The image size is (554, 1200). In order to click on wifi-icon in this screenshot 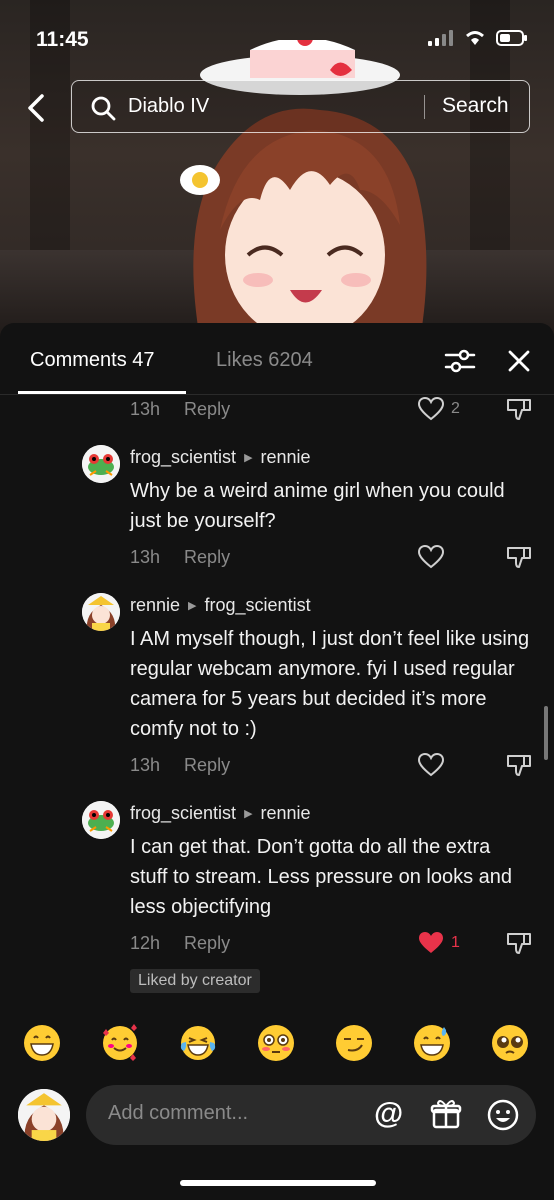, I will do `click(475, 38)`.